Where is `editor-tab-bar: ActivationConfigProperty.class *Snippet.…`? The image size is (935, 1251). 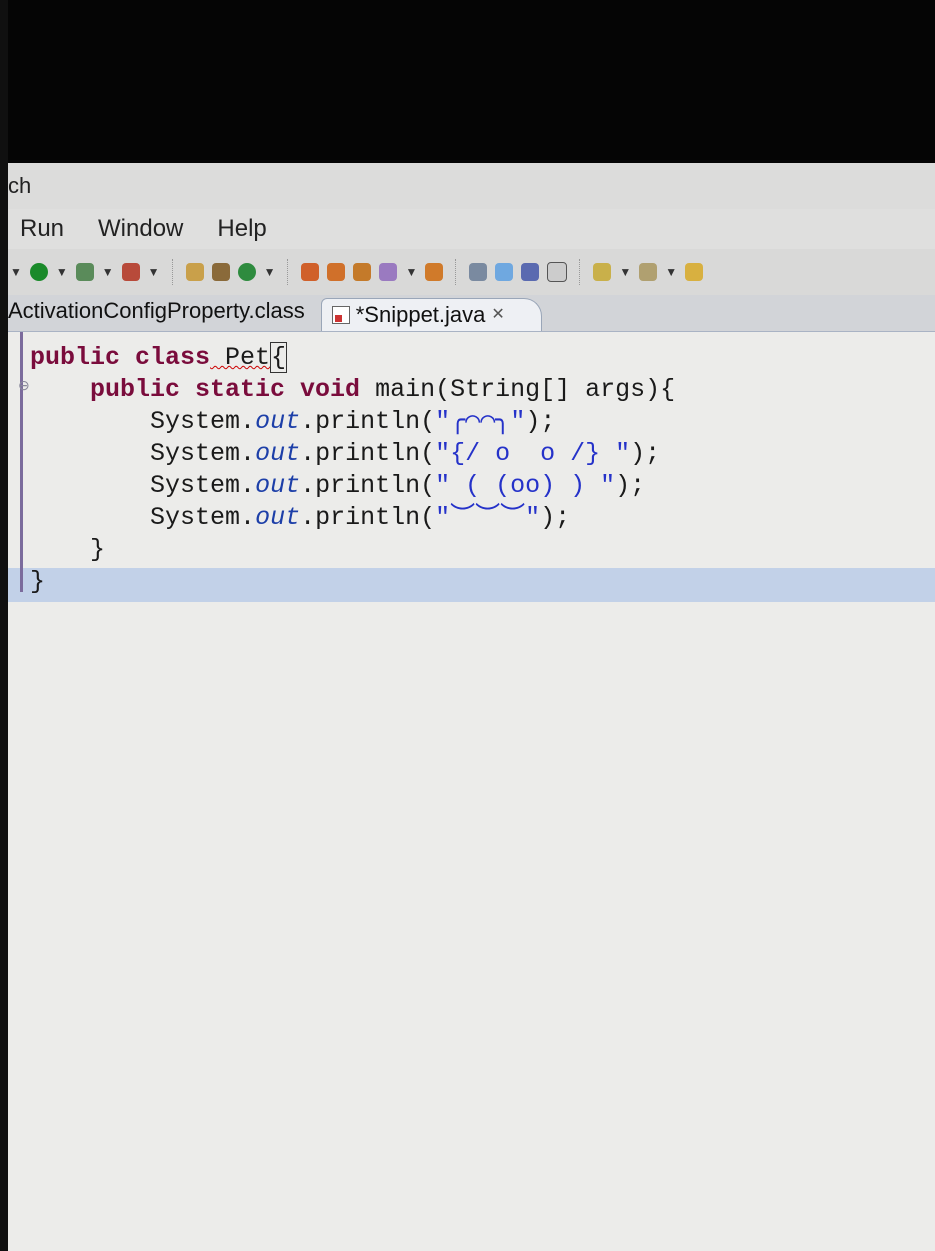
editor-tab-bar: ActivationConfigProperty.class *Snippet.… is located at coordinates (471, 313).